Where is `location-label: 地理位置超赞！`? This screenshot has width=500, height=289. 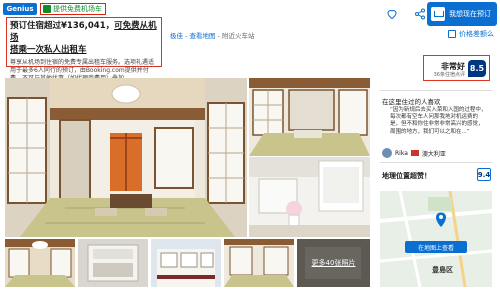
location-label: 地理位置超赞！ is located at coordinates (406, 176).